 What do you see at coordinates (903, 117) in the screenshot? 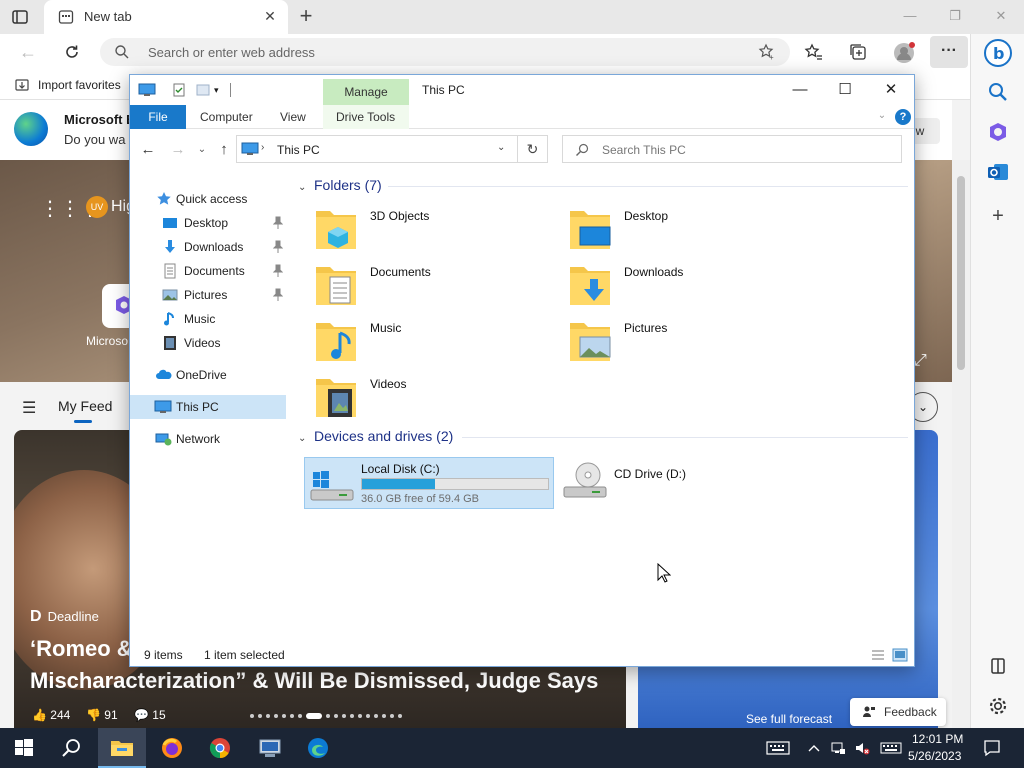
I see `help-icon: ?` at bounding box center [903, 117].